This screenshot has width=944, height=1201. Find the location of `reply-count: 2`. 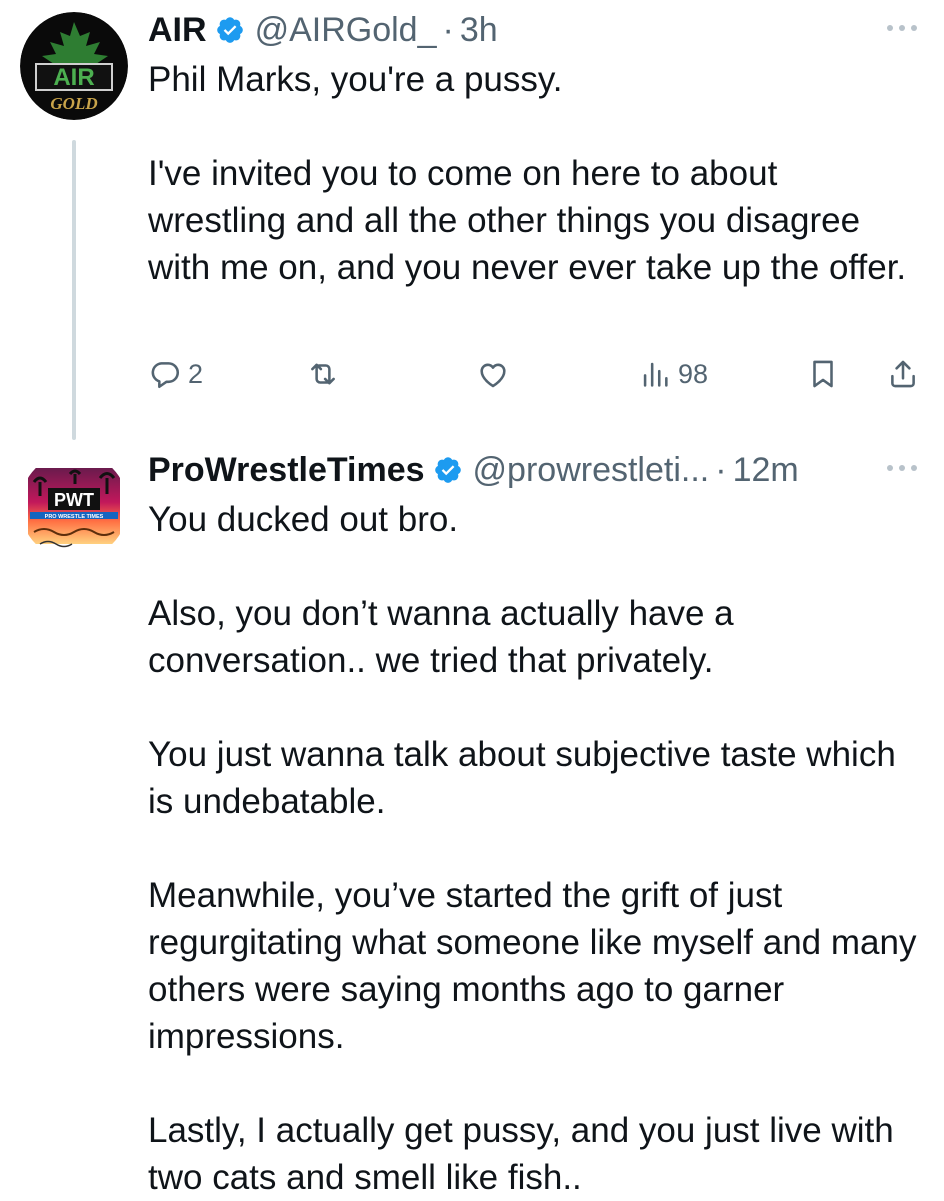

reply-count: 2 is located at coordinates (196, 373).